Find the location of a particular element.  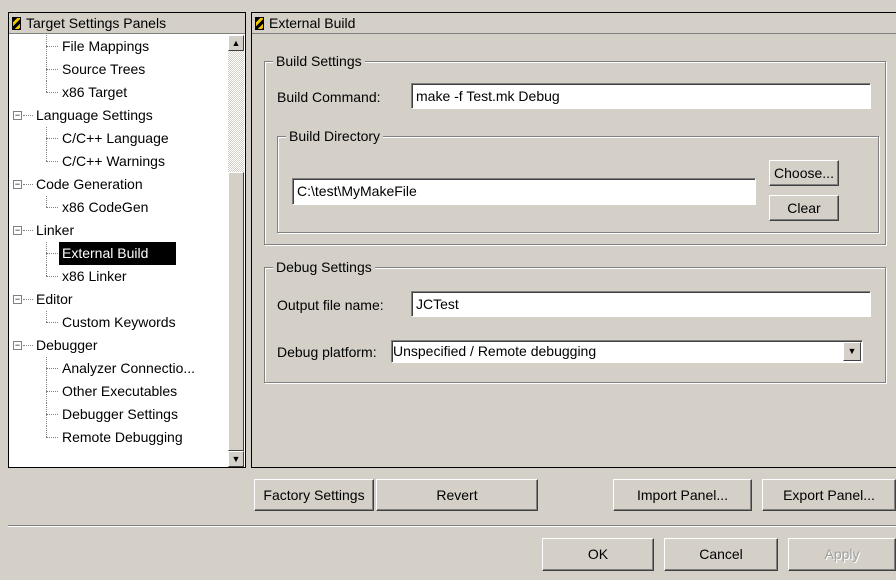

cancel-button: Cancel is located at coordinates (721, 554).